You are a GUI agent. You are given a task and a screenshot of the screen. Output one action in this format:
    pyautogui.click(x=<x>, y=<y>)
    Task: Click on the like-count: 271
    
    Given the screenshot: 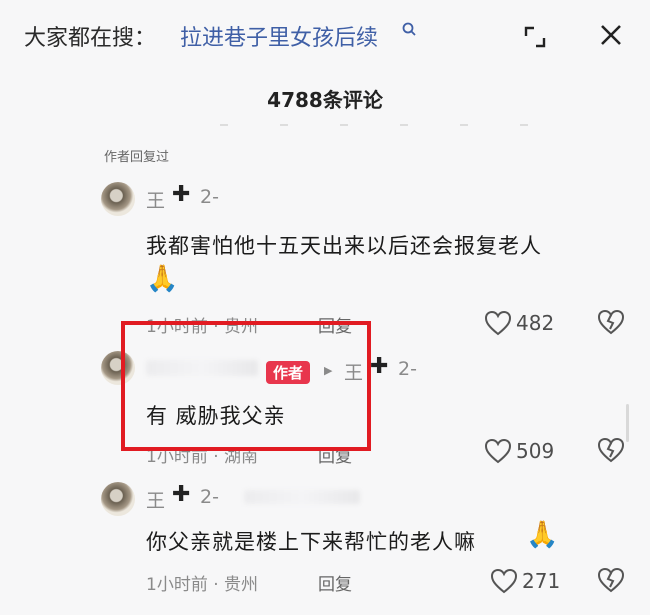 What is the action you would take?
    pyautogui.click(x=541, y=581)
    